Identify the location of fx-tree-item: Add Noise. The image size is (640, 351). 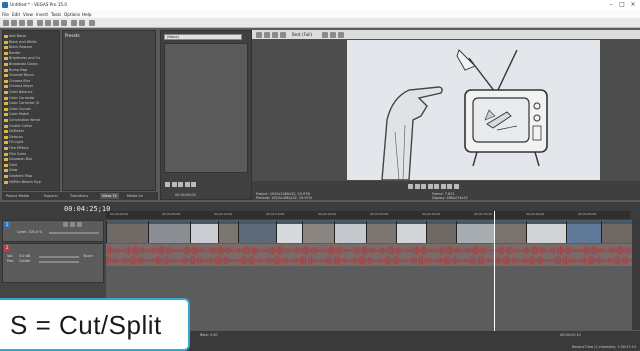
(34, 36).